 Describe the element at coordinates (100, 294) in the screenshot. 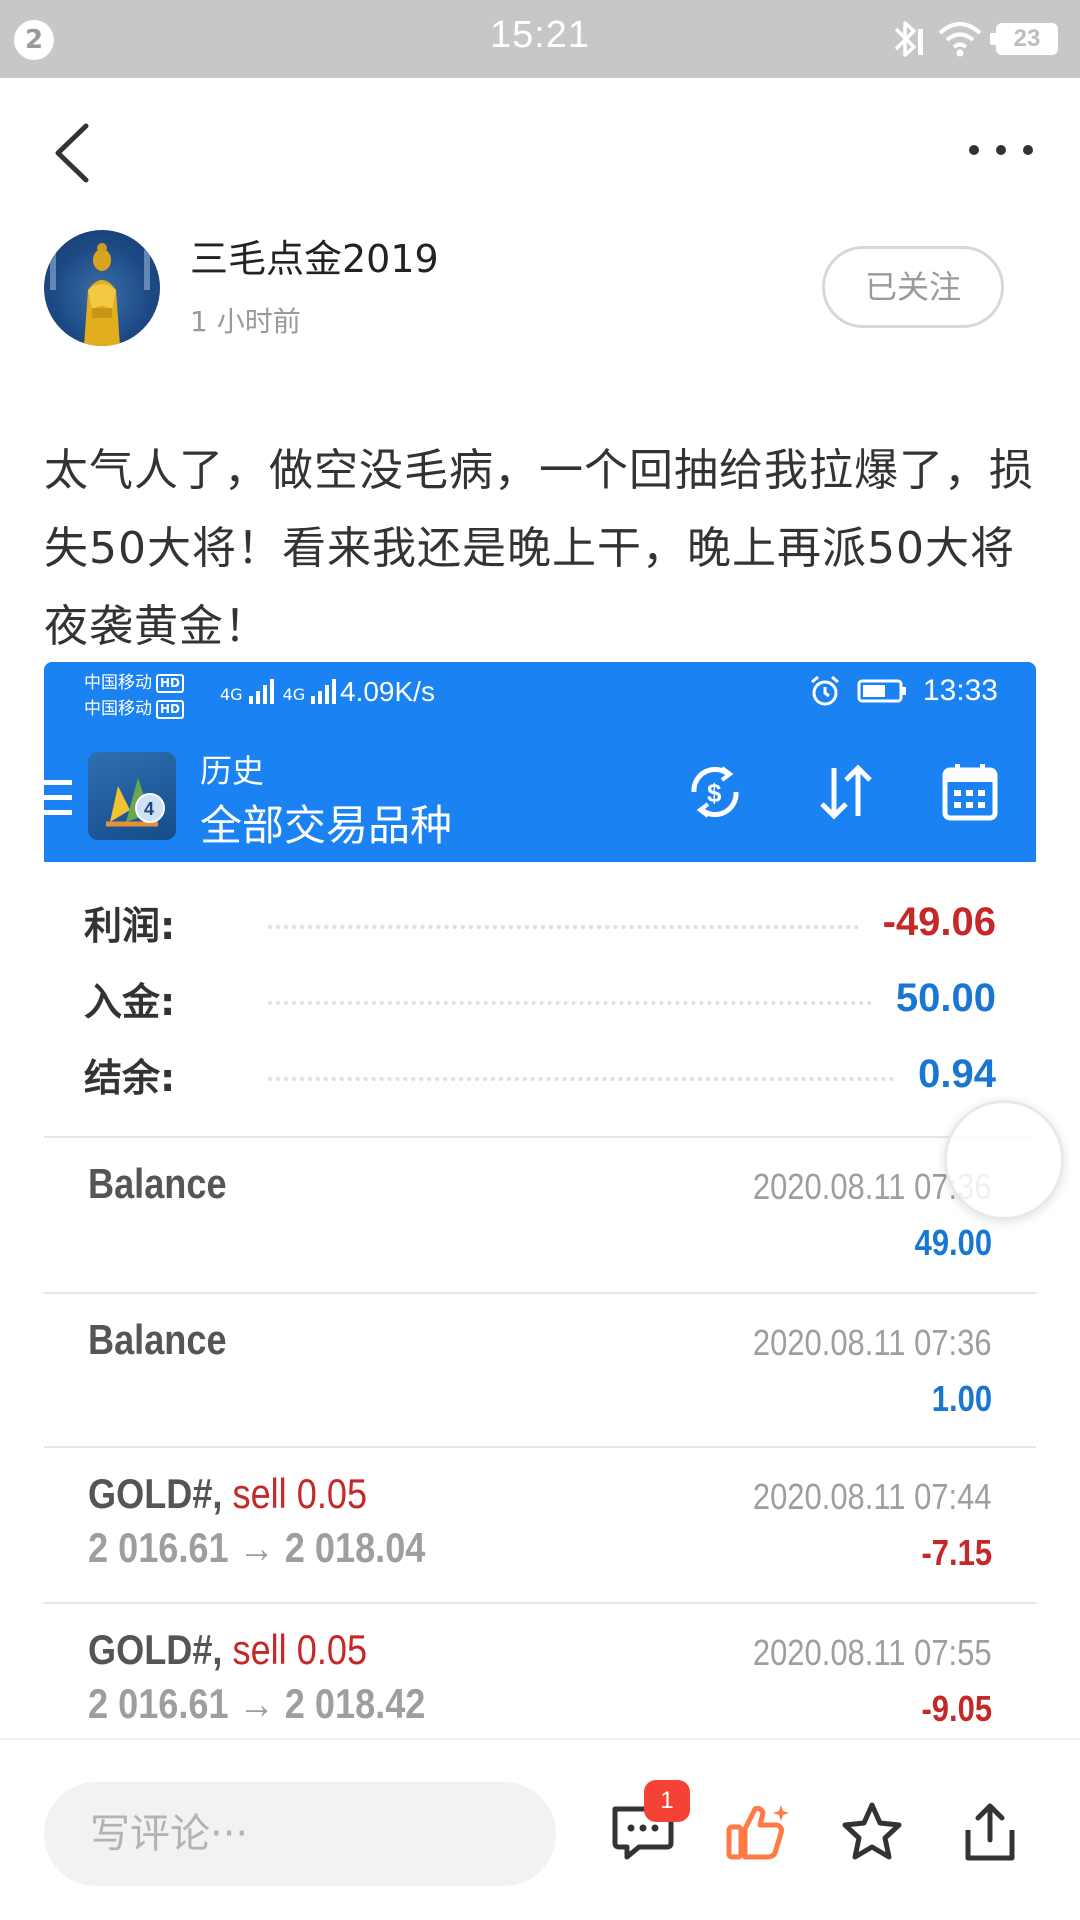

I see `buddha-statue-image` at that location.